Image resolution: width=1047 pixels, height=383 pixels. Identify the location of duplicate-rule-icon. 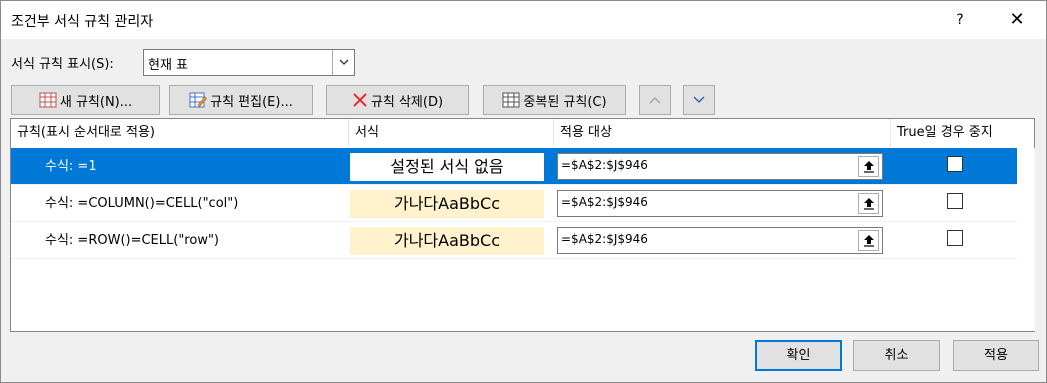
(511, 100).